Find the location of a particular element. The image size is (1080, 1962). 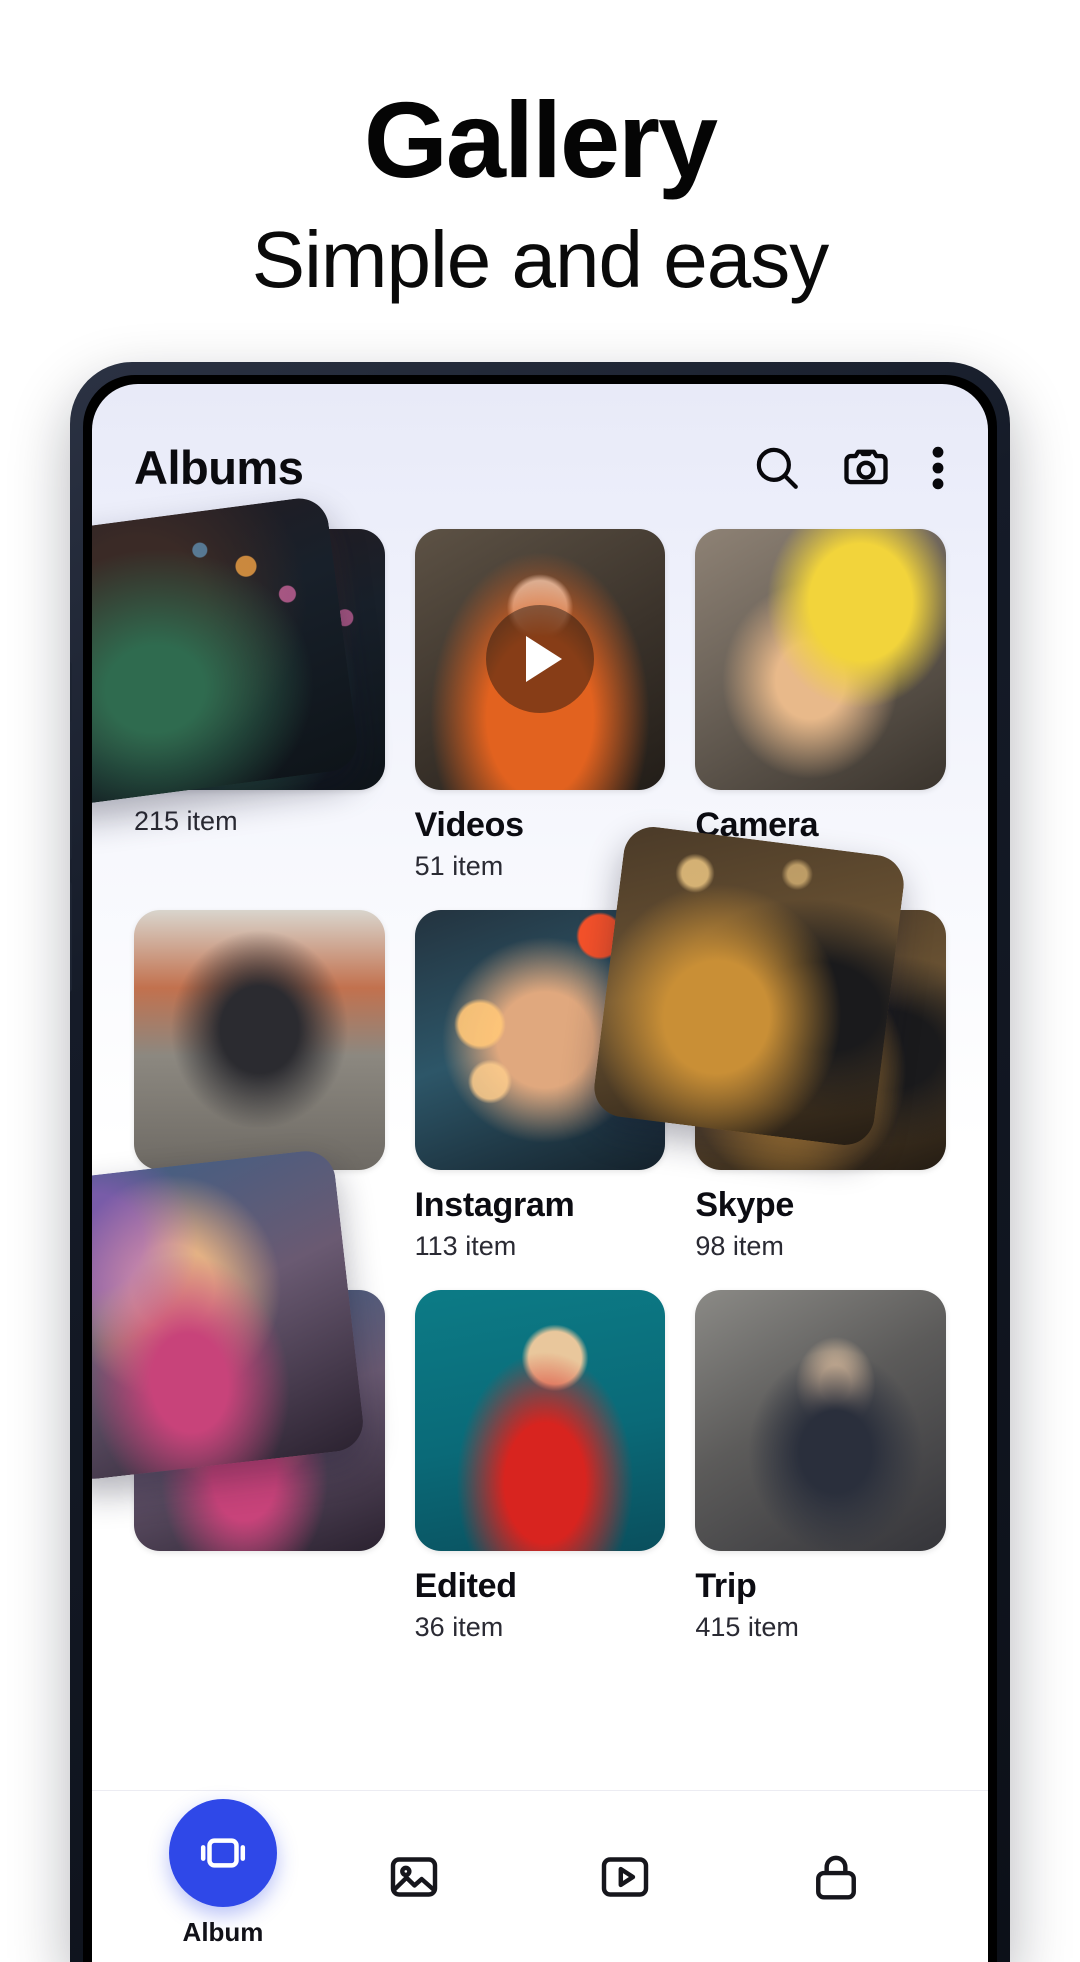

app-header: Albums is located at coordinates (540, 439).